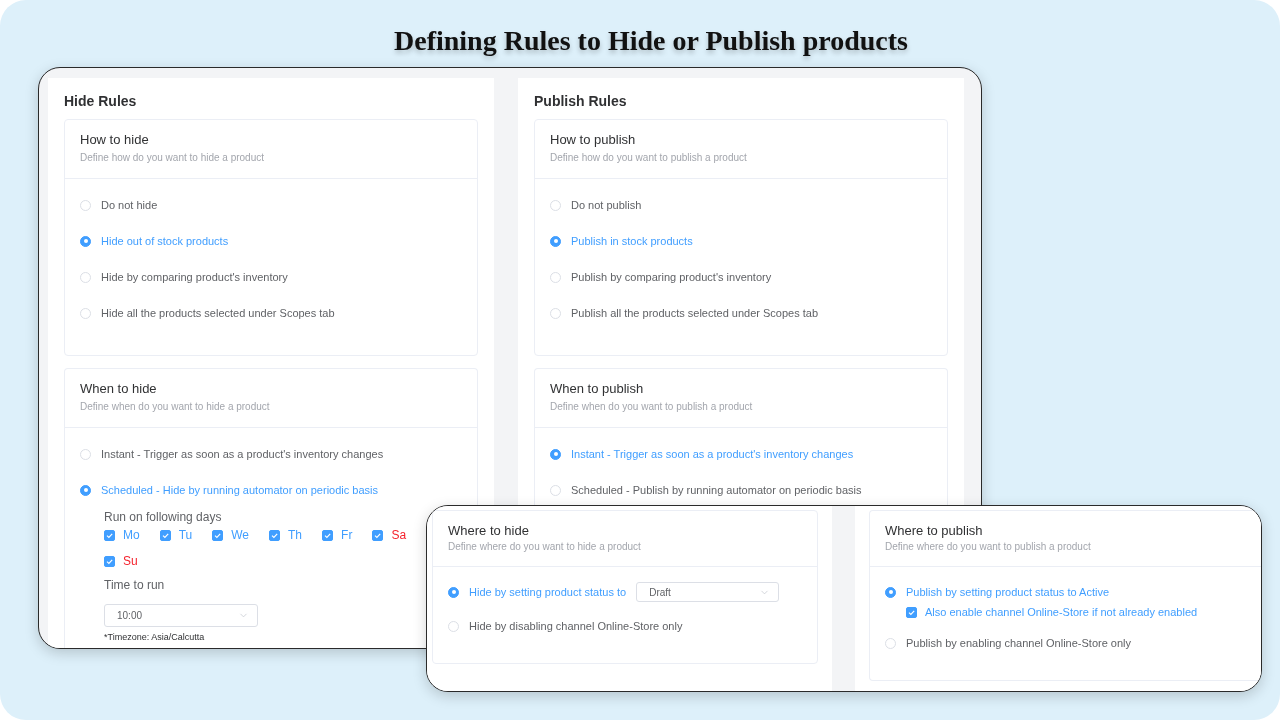  What do you see at coordinates (347, 535) in the screenshot?
I see `day-label: Fr` at bounding box center [347, 535].